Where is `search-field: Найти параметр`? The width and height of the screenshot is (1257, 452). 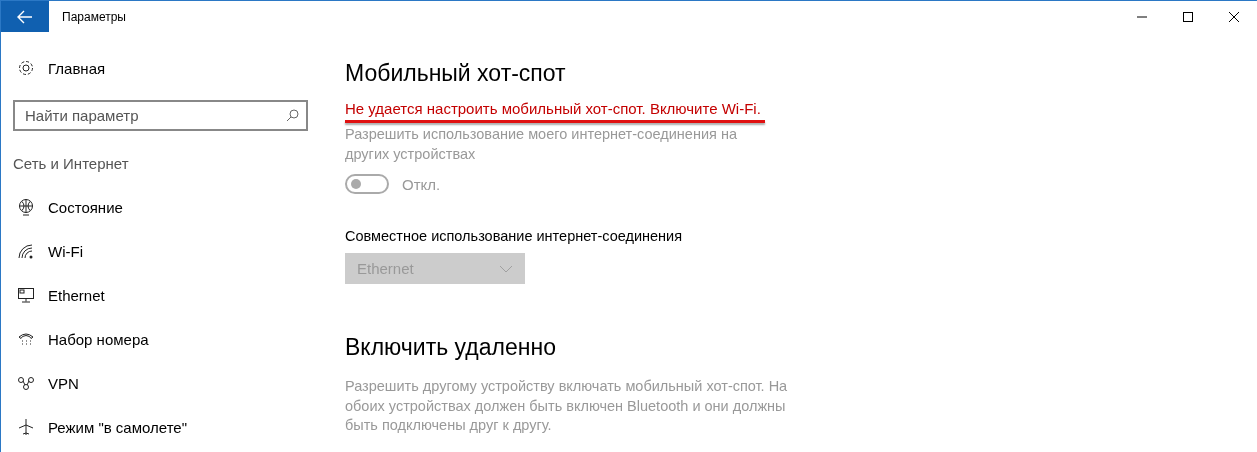
search-field: Найти параметр is located at coordinates (160, 115).